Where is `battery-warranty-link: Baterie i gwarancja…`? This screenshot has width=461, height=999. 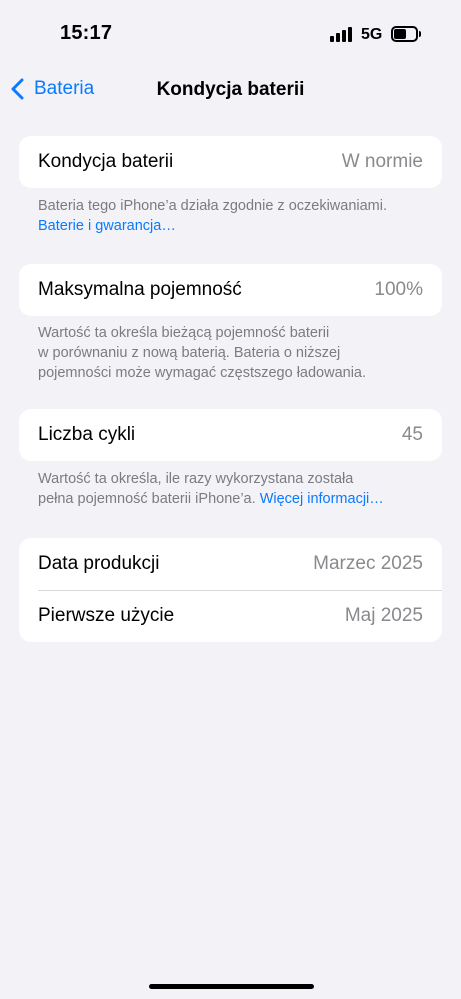
battery-warranty-link: Baterie i gwarancja… is located at coordinates (235, 226).